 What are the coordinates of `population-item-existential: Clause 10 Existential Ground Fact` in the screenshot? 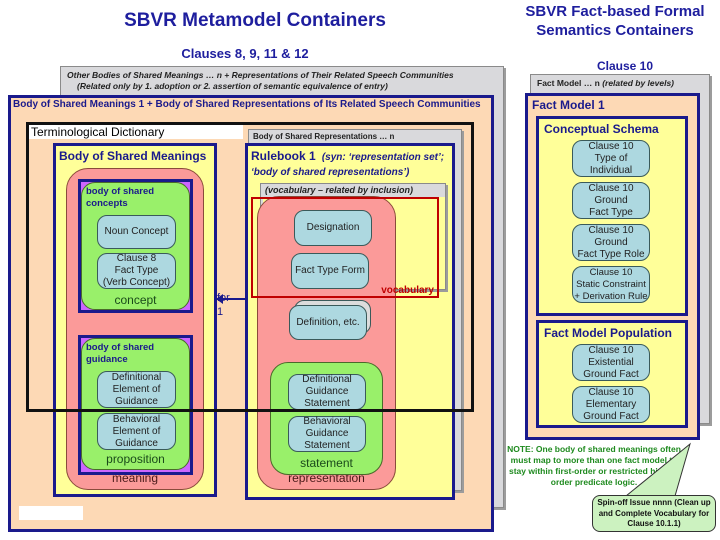 It's located at (611, 362).